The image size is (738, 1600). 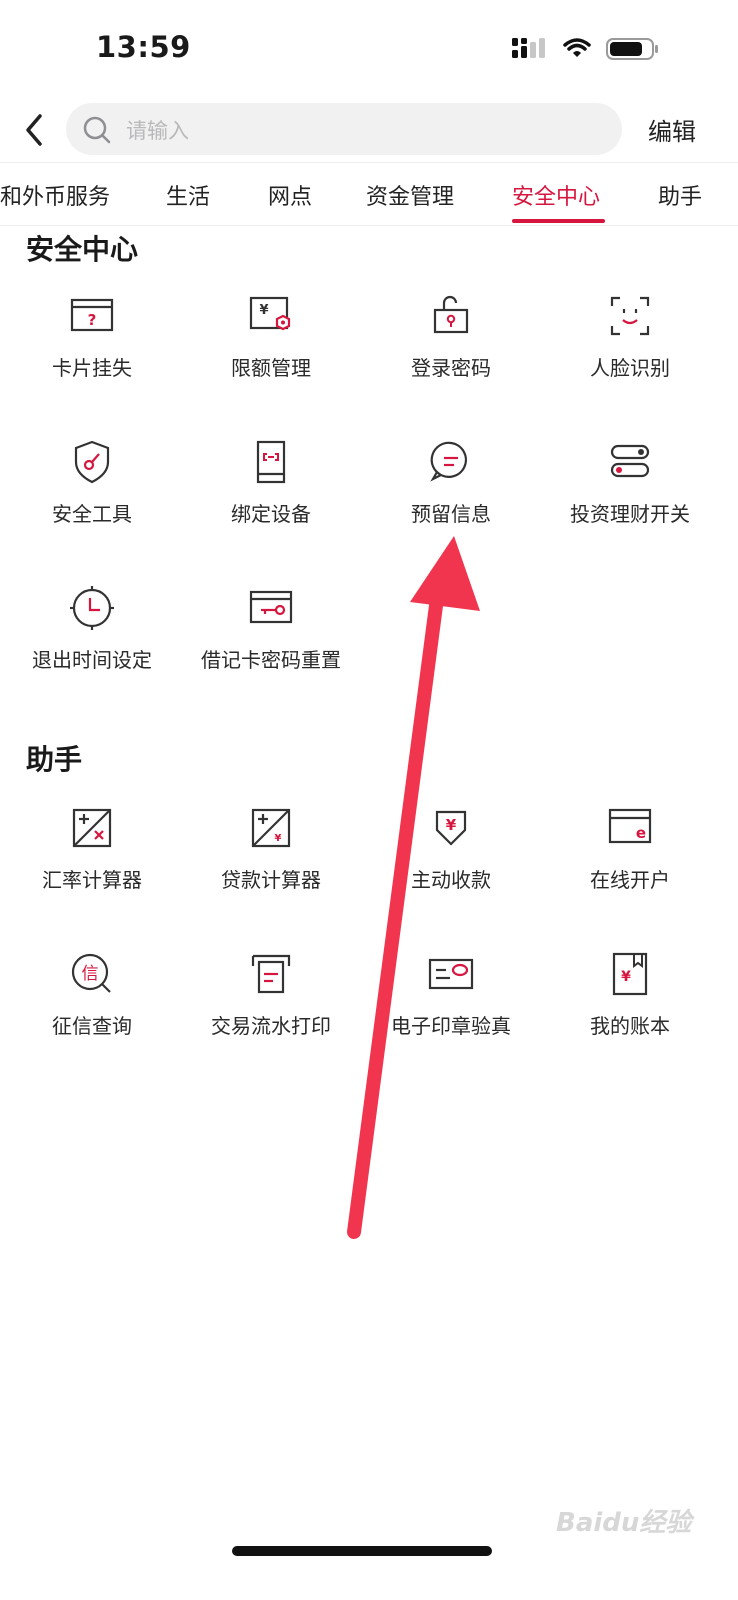 I want to click on tab-assistant: 助手, so click(x=680, y=195).